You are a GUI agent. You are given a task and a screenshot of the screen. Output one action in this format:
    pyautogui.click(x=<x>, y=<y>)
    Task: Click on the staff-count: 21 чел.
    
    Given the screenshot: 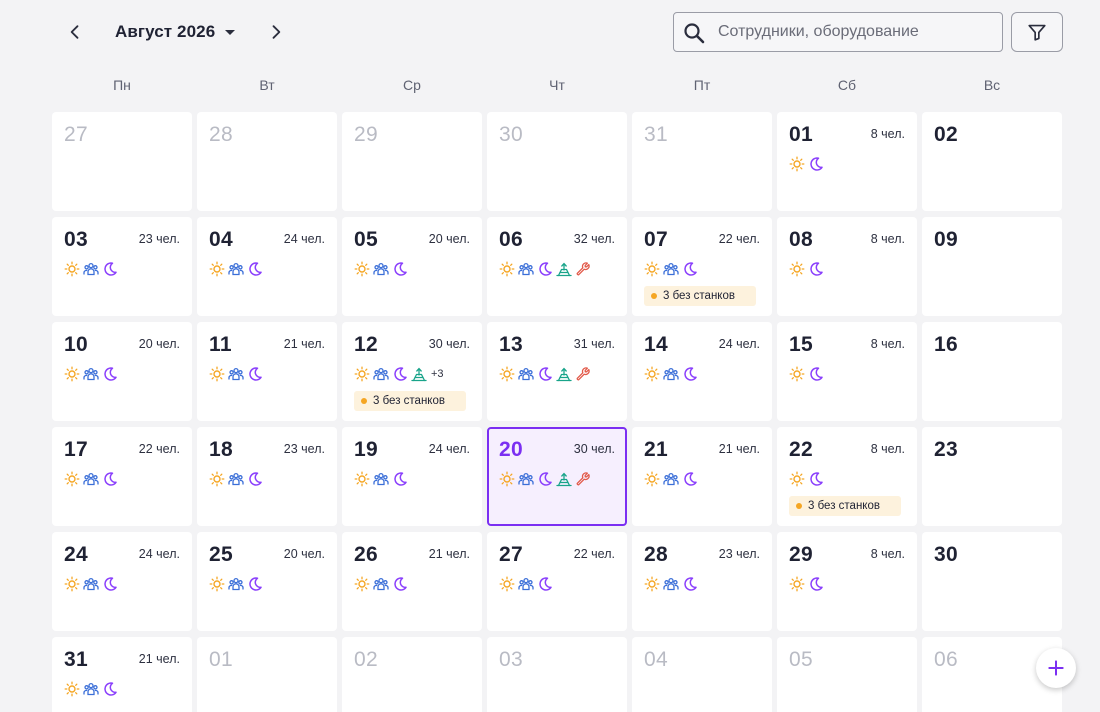 What is the action you would take?
    pyautogui.click(x=739, y=449)
    